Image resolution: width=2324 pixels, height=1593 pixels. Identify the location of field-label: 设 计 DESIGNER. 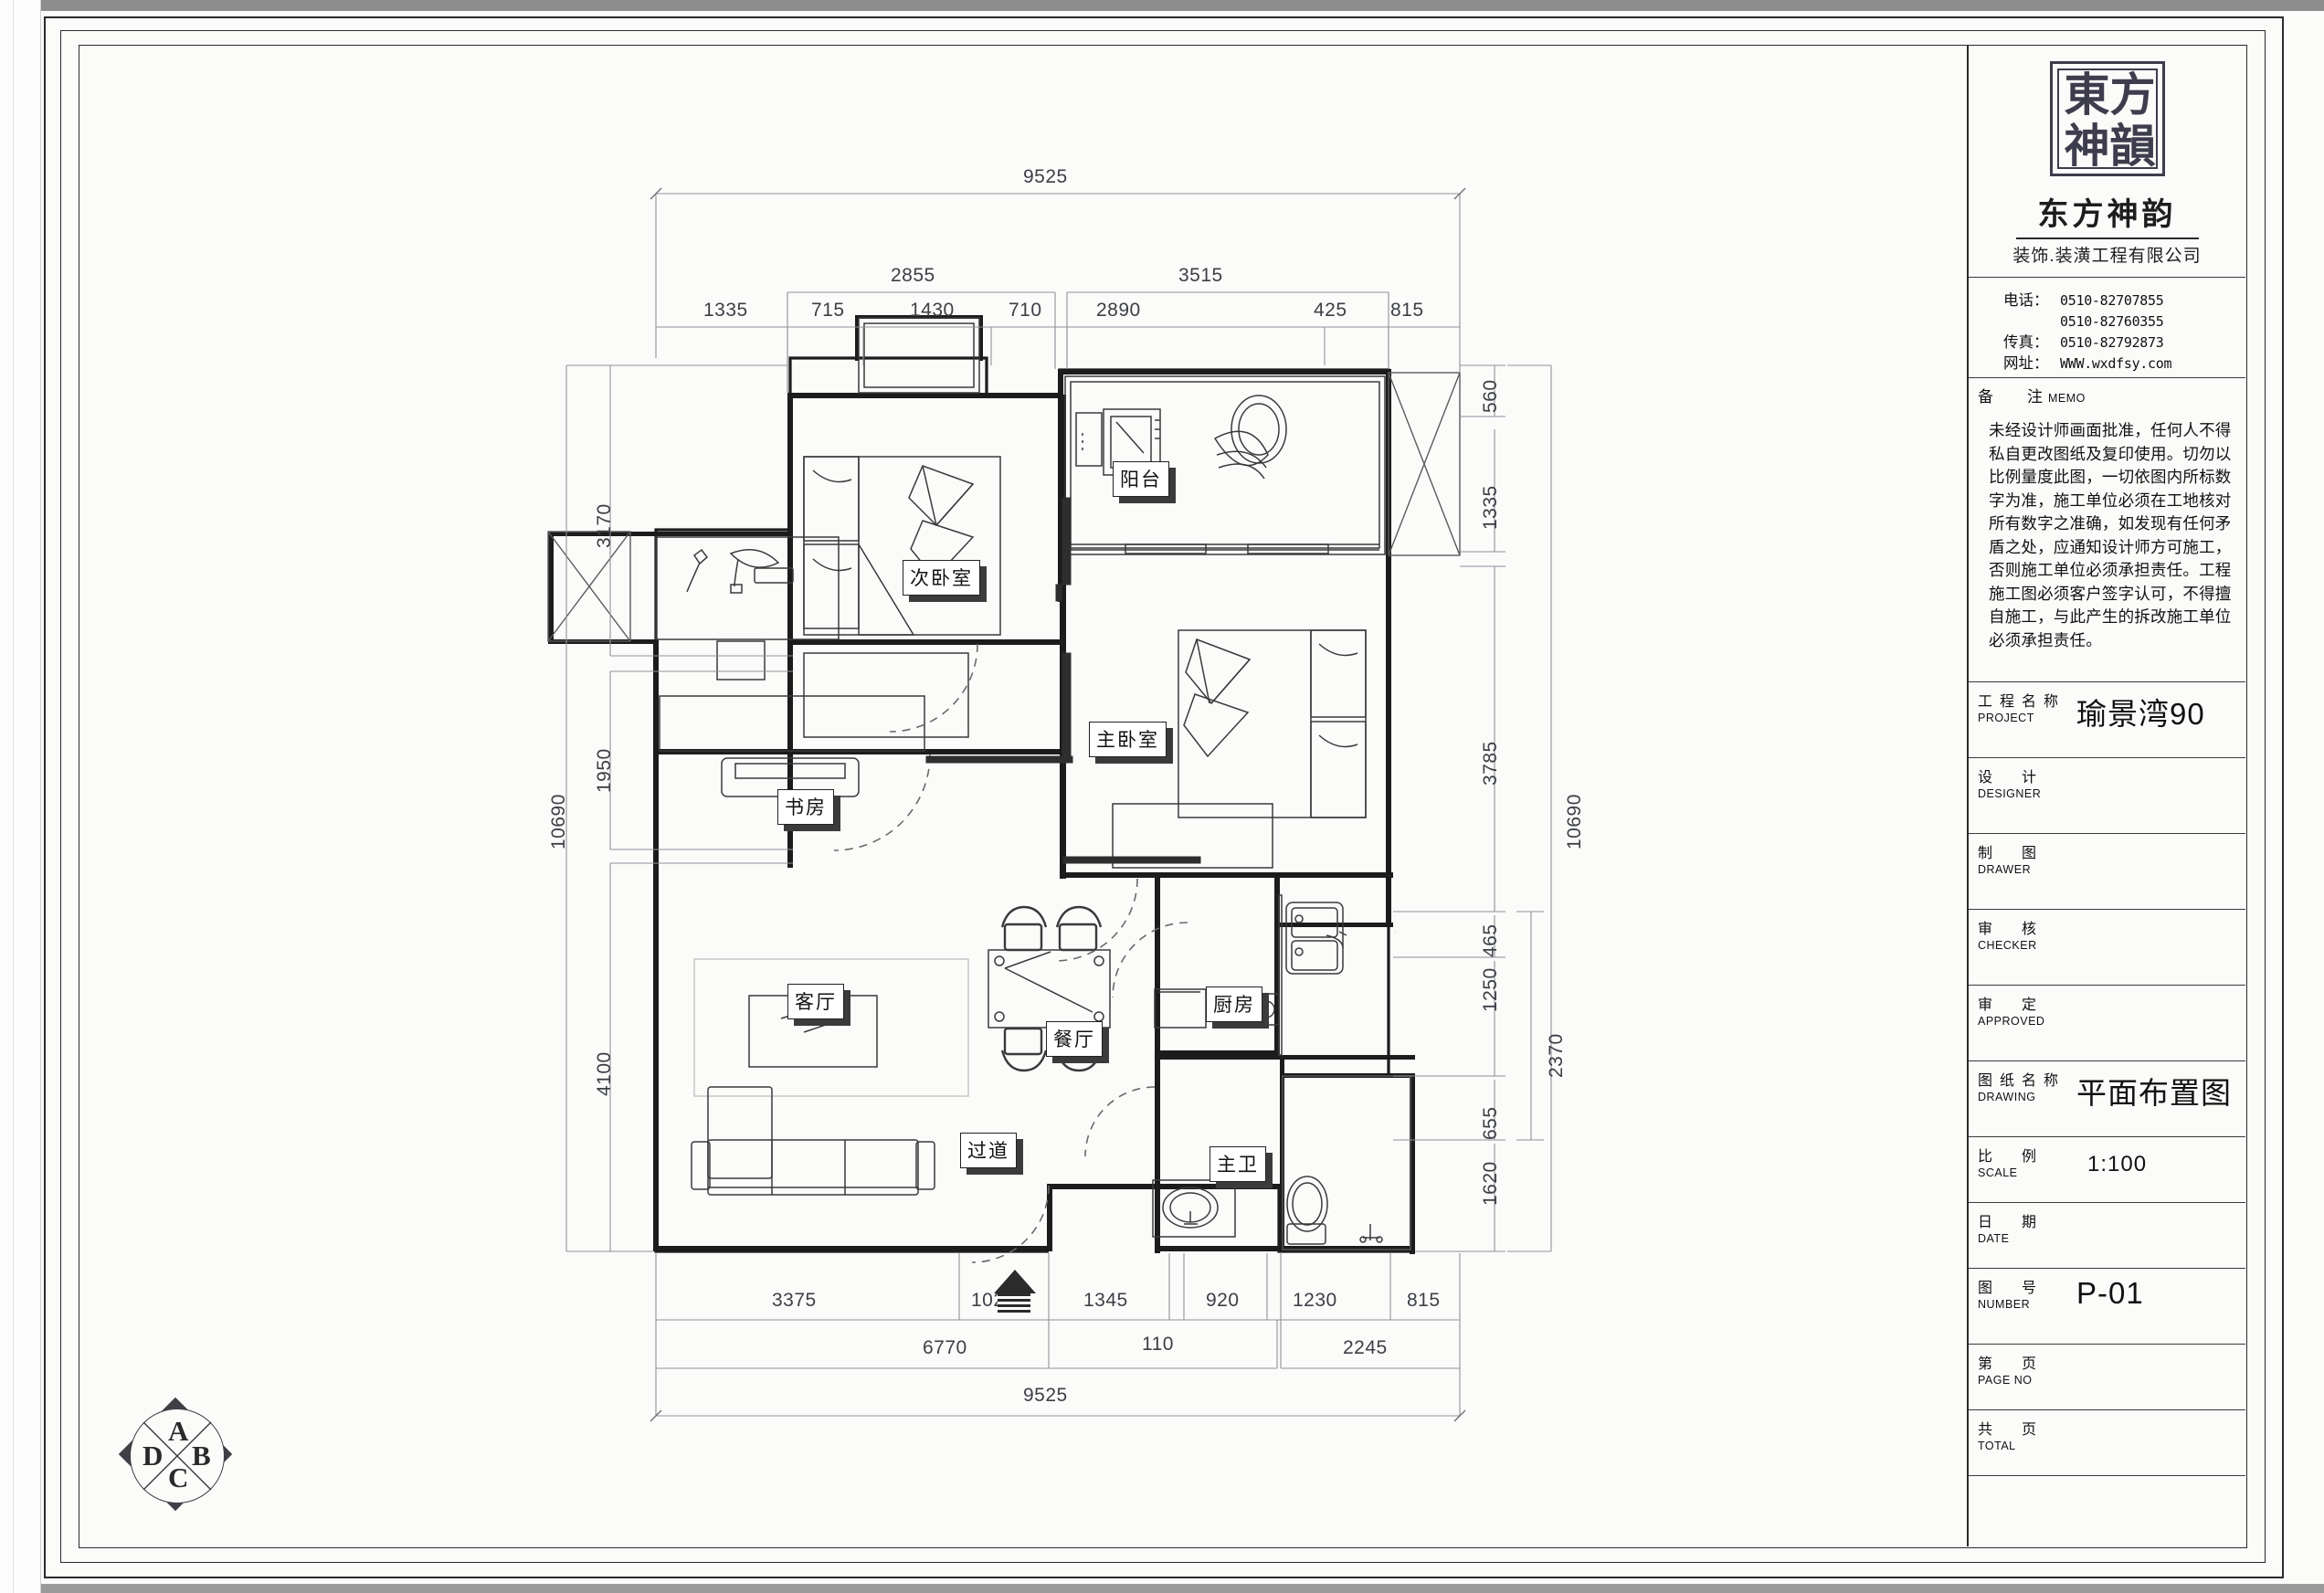
(2011, 782).